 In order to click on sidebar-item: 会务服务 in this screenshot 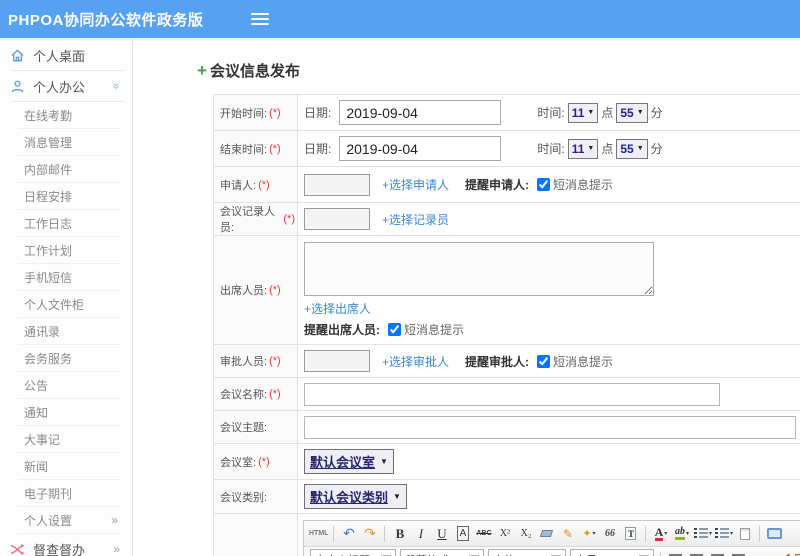, I will do `click(69, 358)`.